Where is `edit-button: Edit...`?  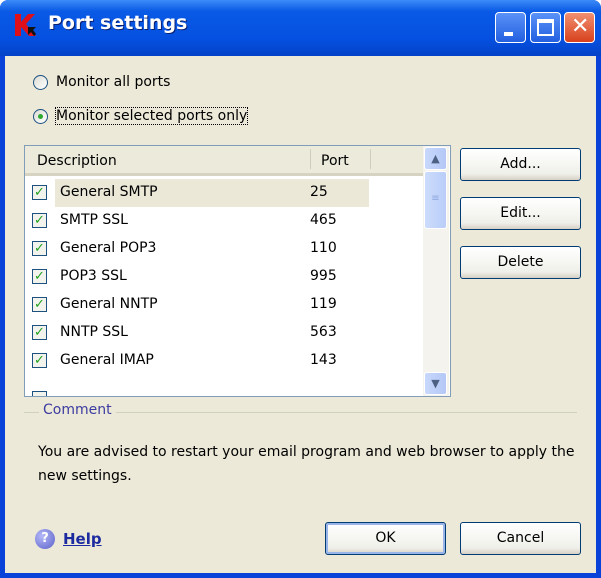
edit-button: Edit... is located at coordinates (520, 213).